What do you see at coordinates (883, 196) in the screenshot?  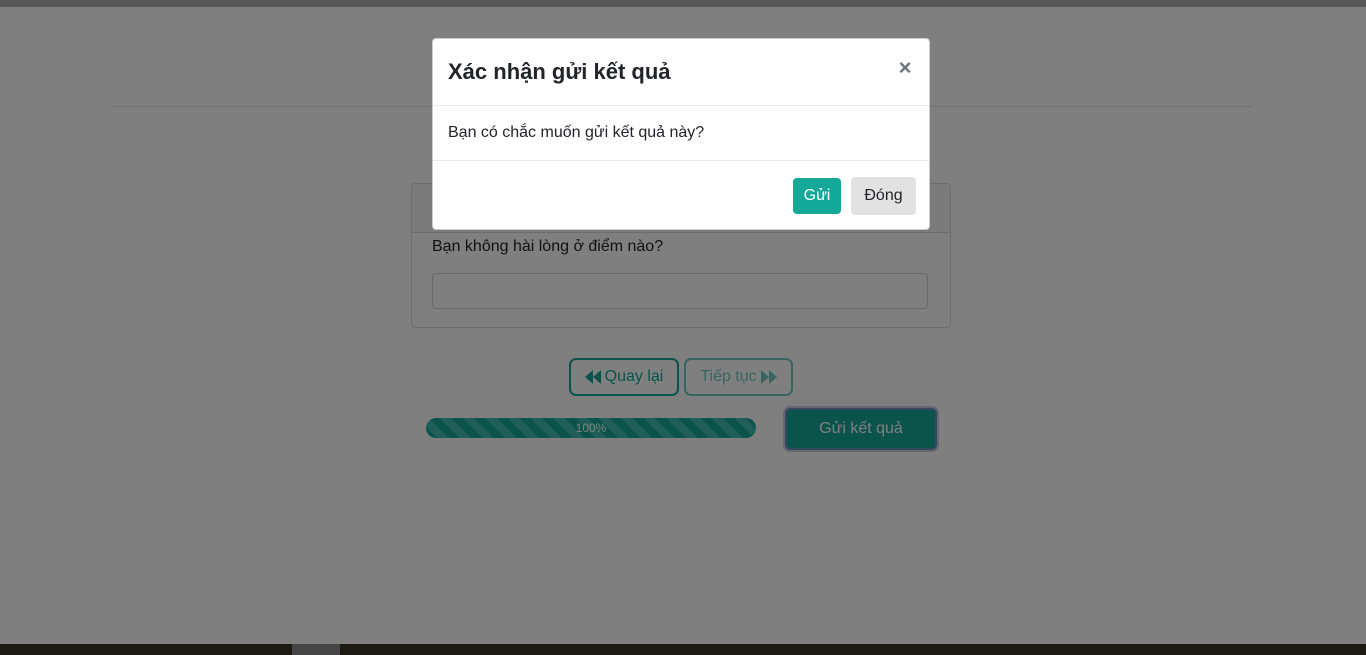 I see `close-button: Đóng` at bounding box center [883, 196].